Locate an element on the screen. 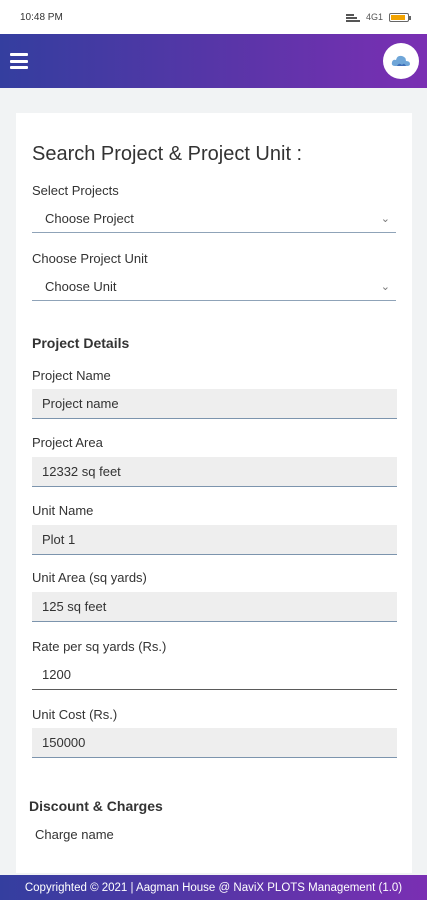 The height and width of the screenshot is (900, 427). cloud-logo-icon is located at coordinates (401, 61).